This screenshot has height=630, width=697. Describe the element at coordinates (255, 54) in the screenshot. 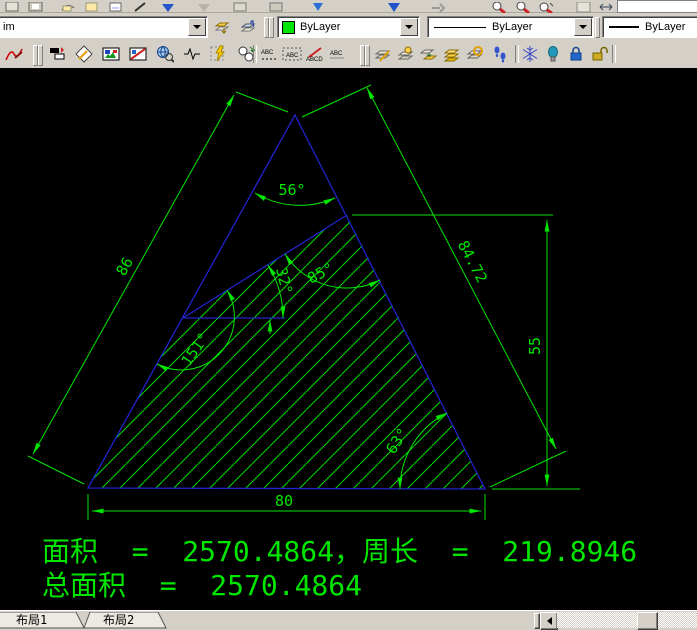

I see `toolbar-separator` at that location.